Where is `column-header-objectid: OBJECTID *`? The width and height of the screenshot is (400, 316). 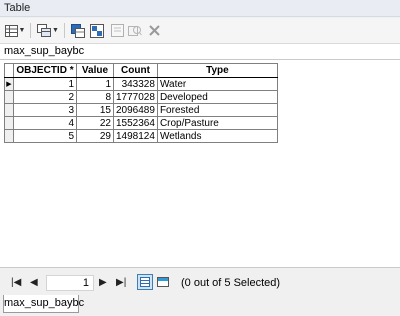
column-header-objectid: OBJECTID * is located at coordinates (45, 70).